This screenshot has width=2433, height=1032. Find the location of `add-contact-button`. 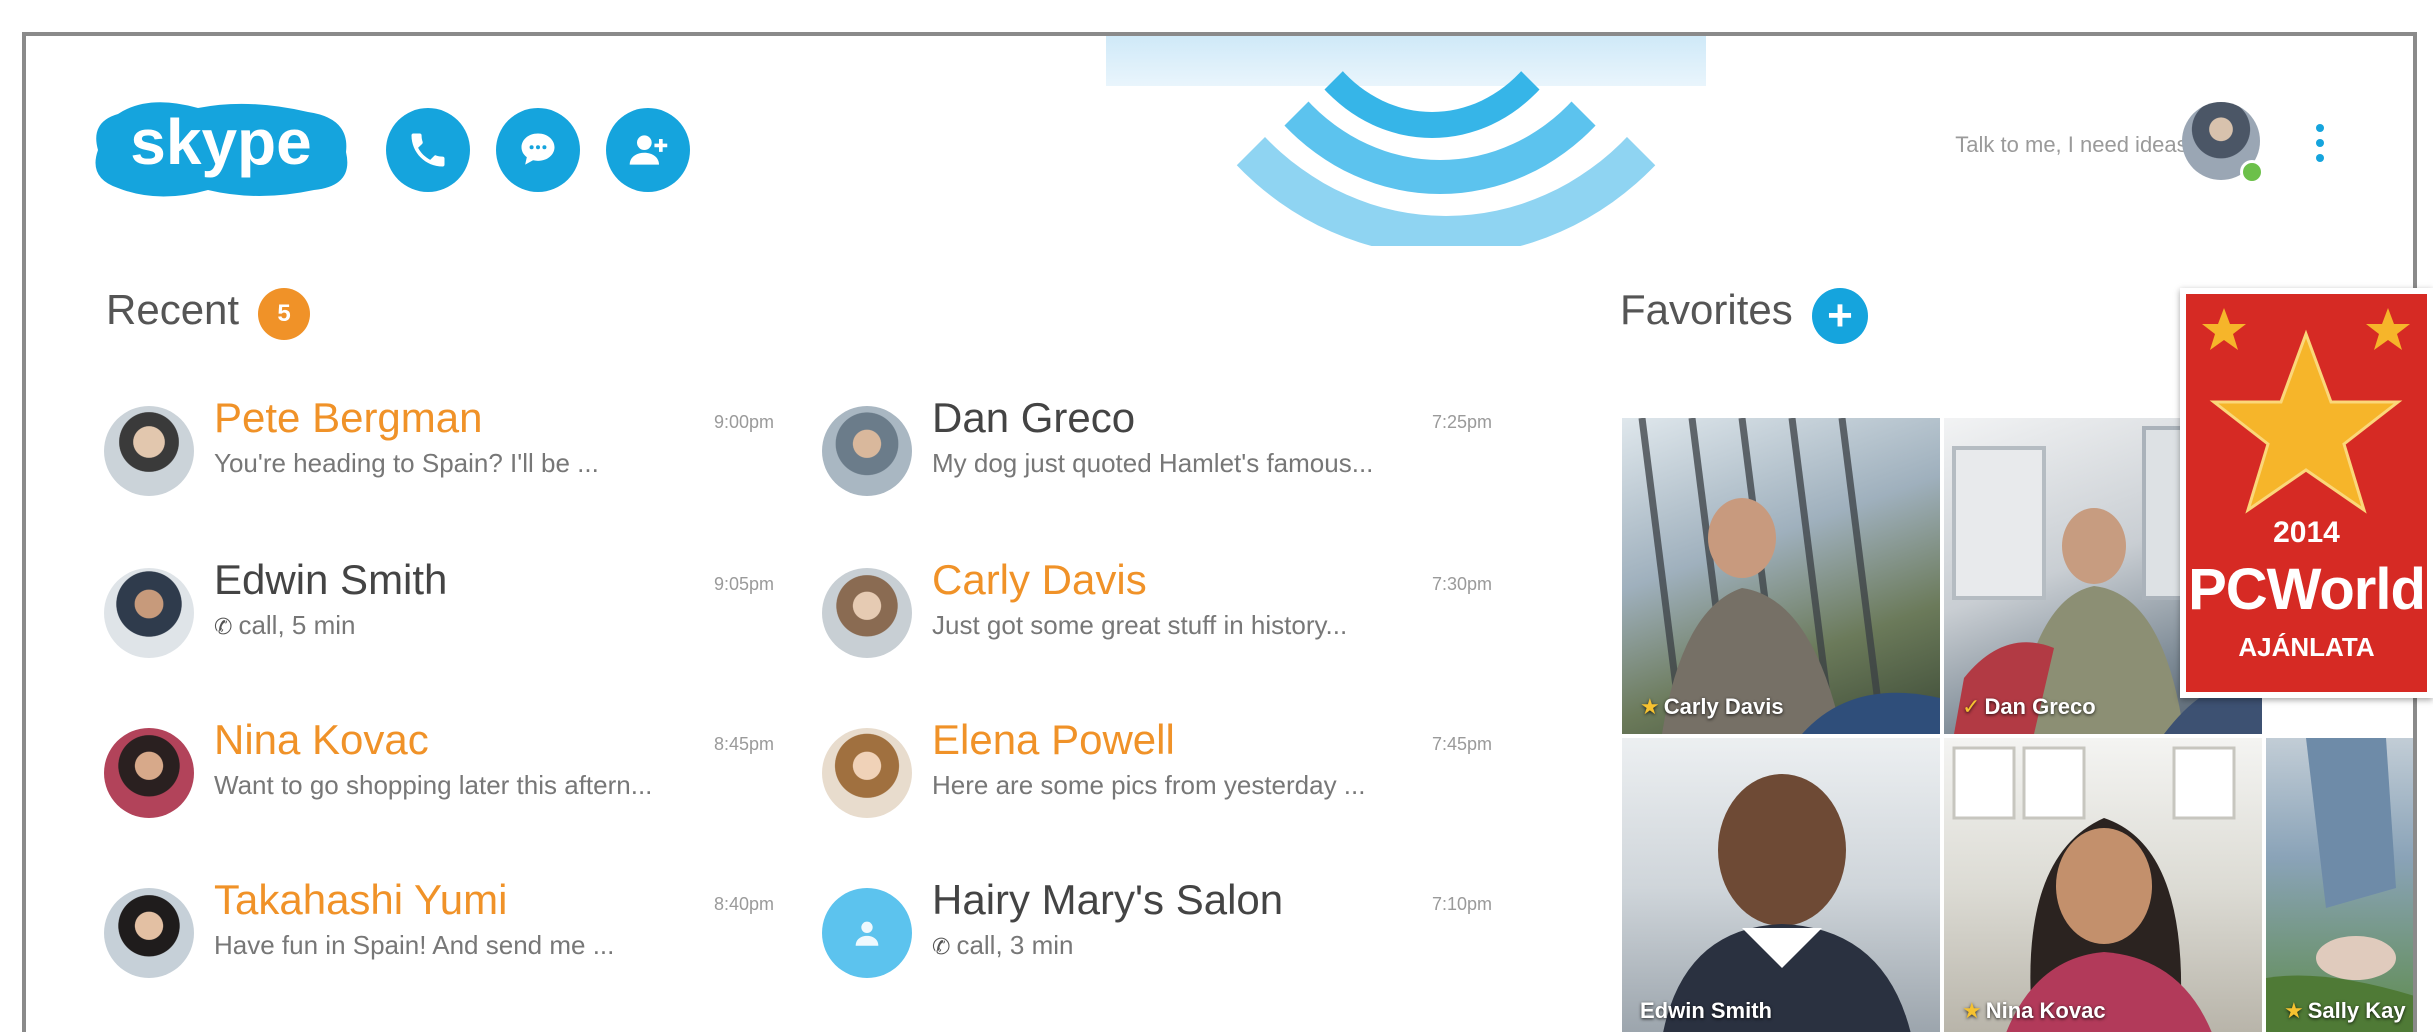

add-contact-button is located at coordinates (648, 150).